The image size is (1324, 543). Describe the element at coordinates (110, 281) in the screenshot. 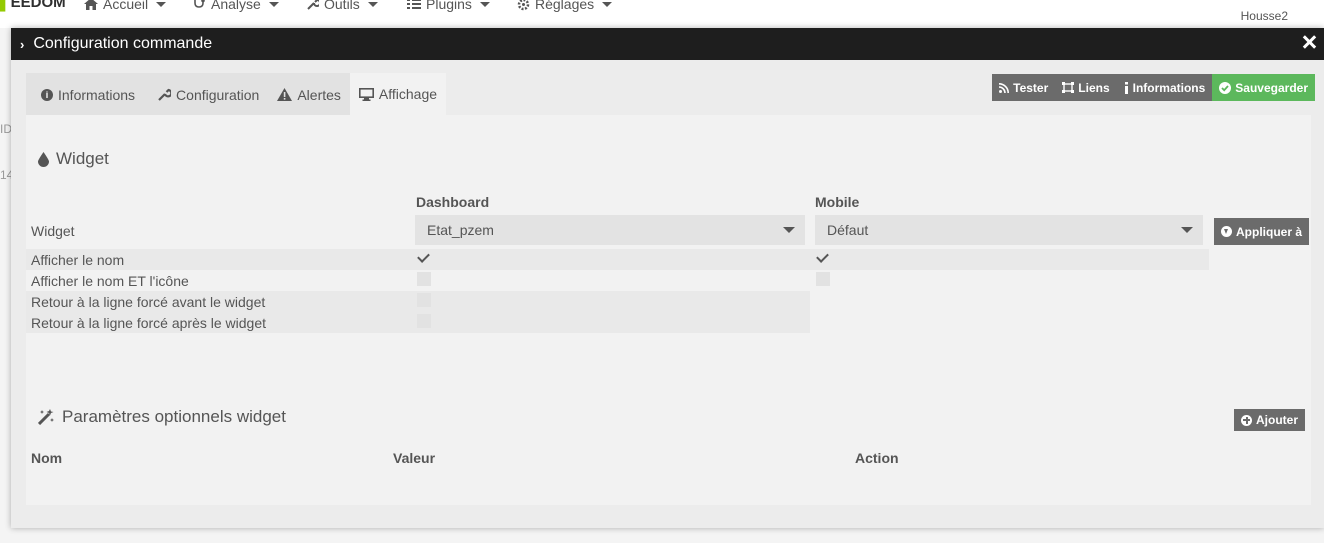

I see `row-label-afficher-nom-icone: Afficher le nom ET l'icône` at that location.